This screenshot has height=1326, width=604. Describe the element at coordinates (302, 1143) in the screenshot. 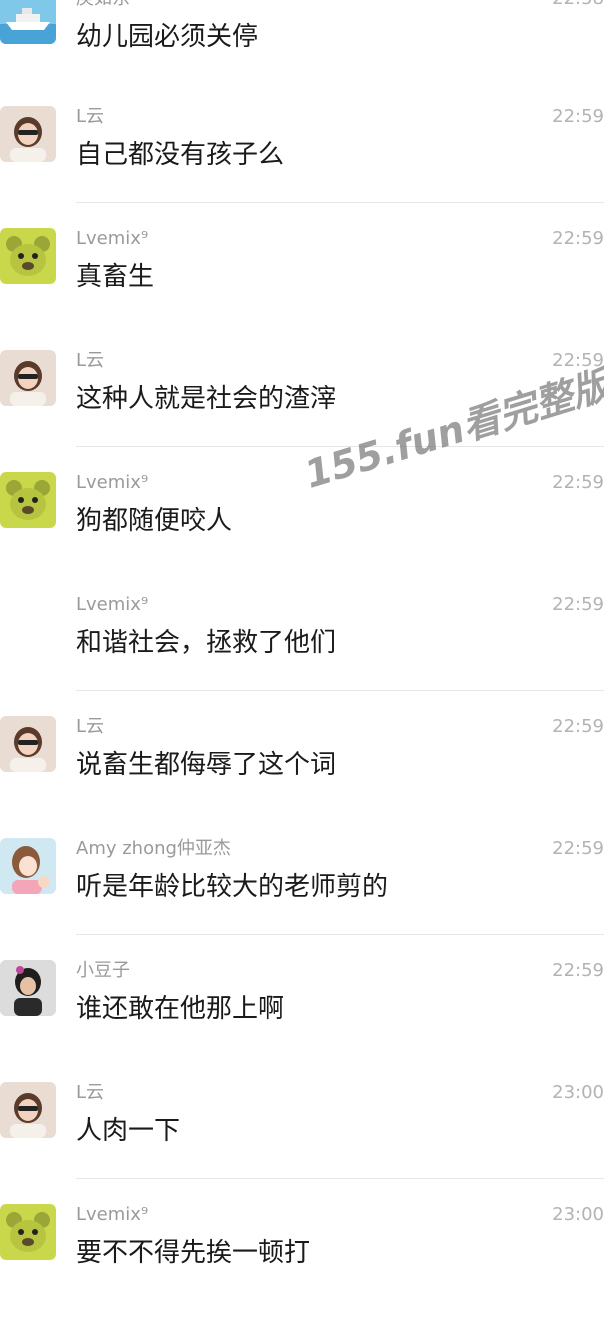

I see `chat-message: L云 23:00 人肉一下` at that location.